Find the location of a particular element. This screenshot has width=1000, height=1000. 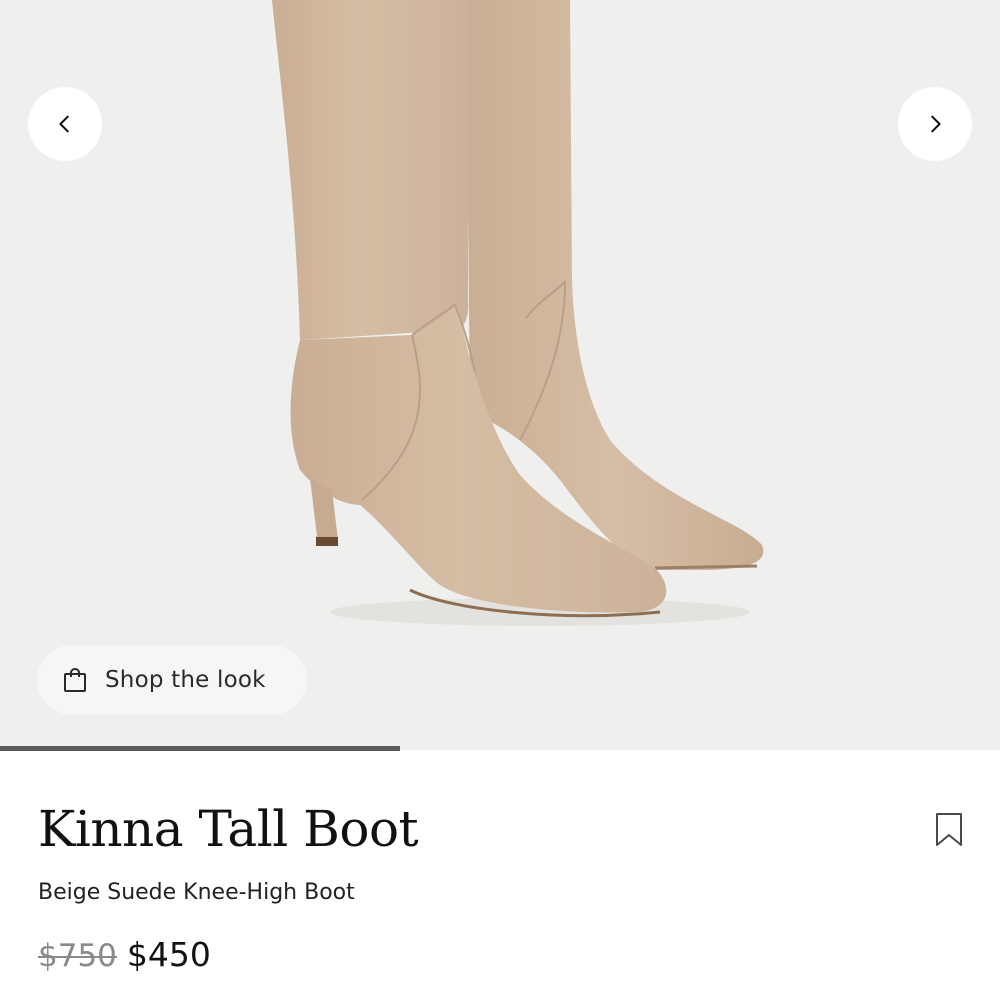

chevron-right-icon is located at coordinates (936, 124).